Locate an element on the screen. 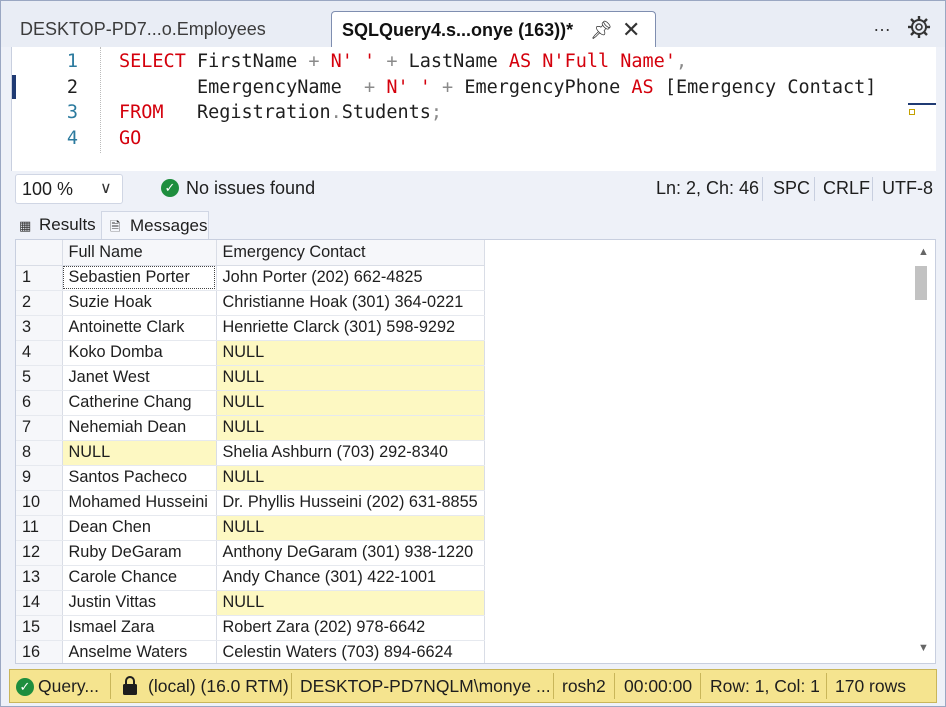  tab-employees: DESKTOP-PD7...o.Employees is located at coordinates (170, 29).